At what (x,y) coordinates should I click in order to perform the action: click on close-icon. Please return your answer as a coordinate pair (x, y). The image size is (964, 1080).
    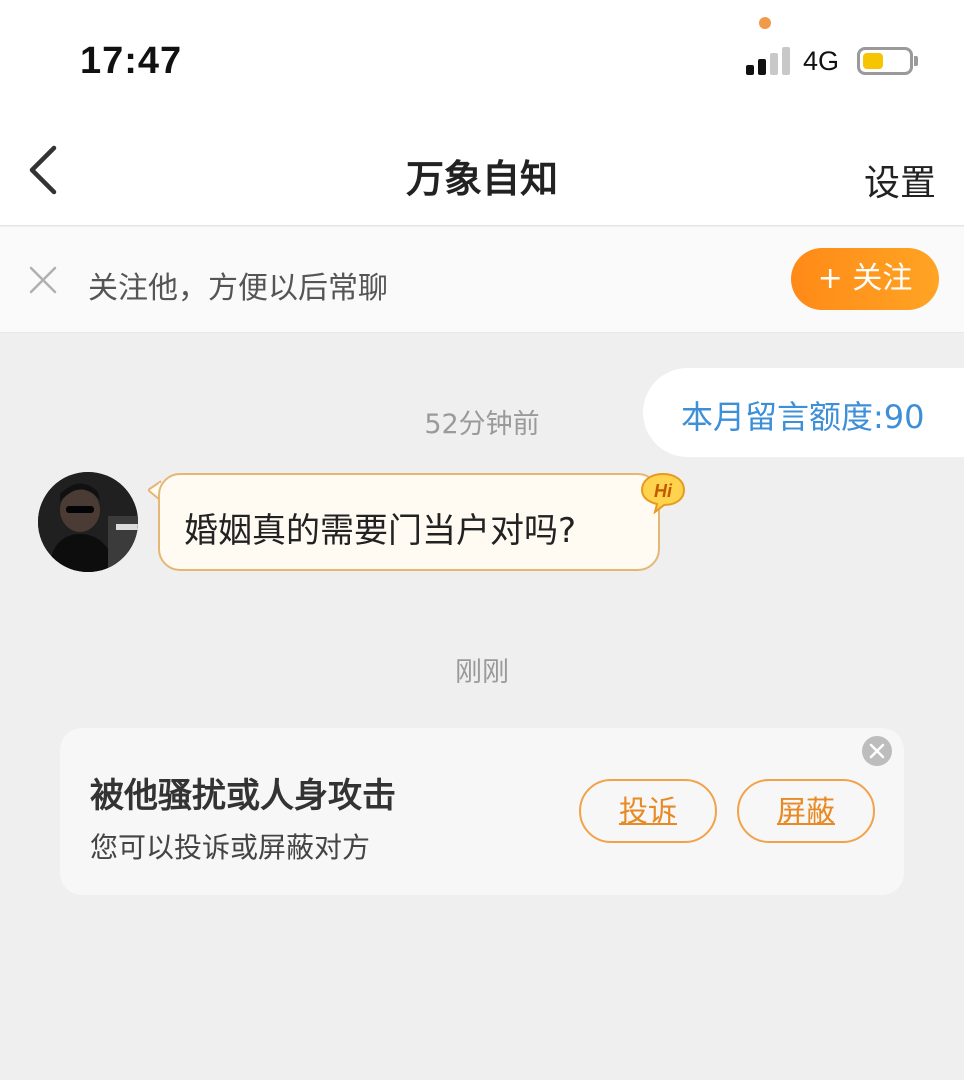
    Looking at the image, I should click on (43, 280).